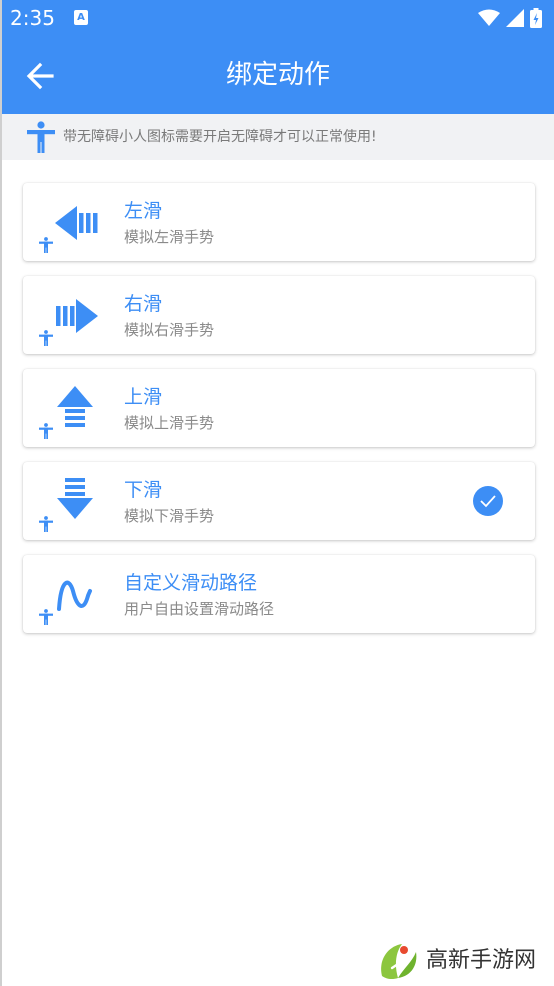 The width and height of the screenshot is (554, 986). I want to click on page-title: 绑定动作, so click(277, 75).